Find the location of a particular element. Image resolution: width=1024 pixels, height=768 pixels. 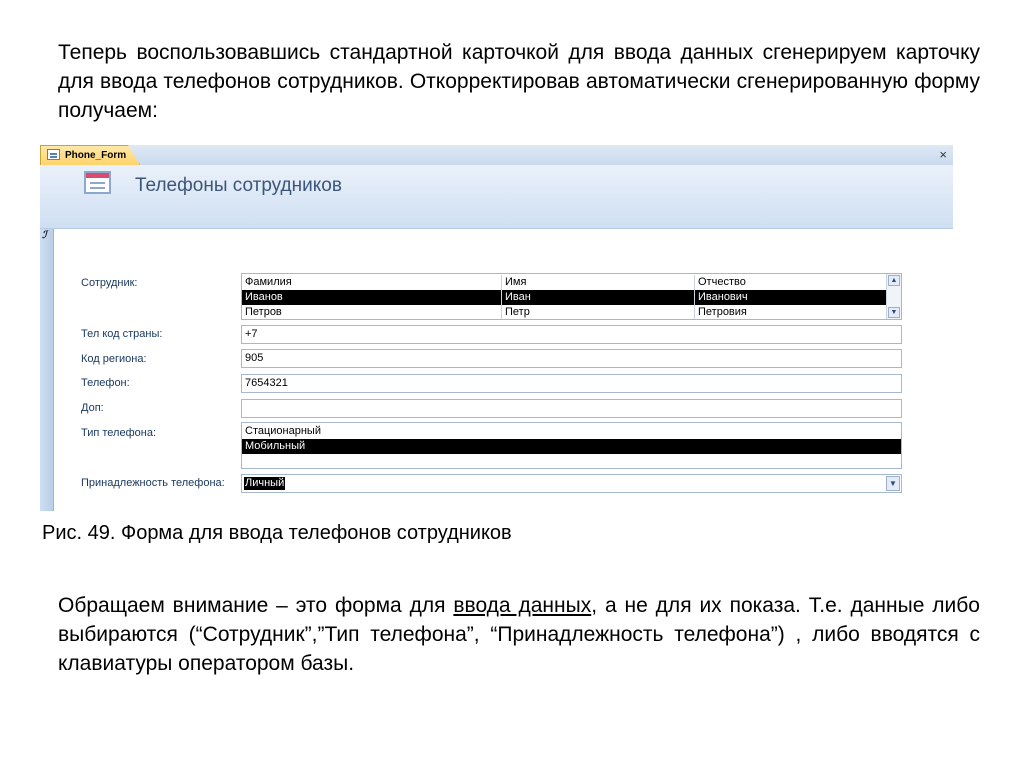

employee-label: Сотрудник: is located at coordinates (109, 283).